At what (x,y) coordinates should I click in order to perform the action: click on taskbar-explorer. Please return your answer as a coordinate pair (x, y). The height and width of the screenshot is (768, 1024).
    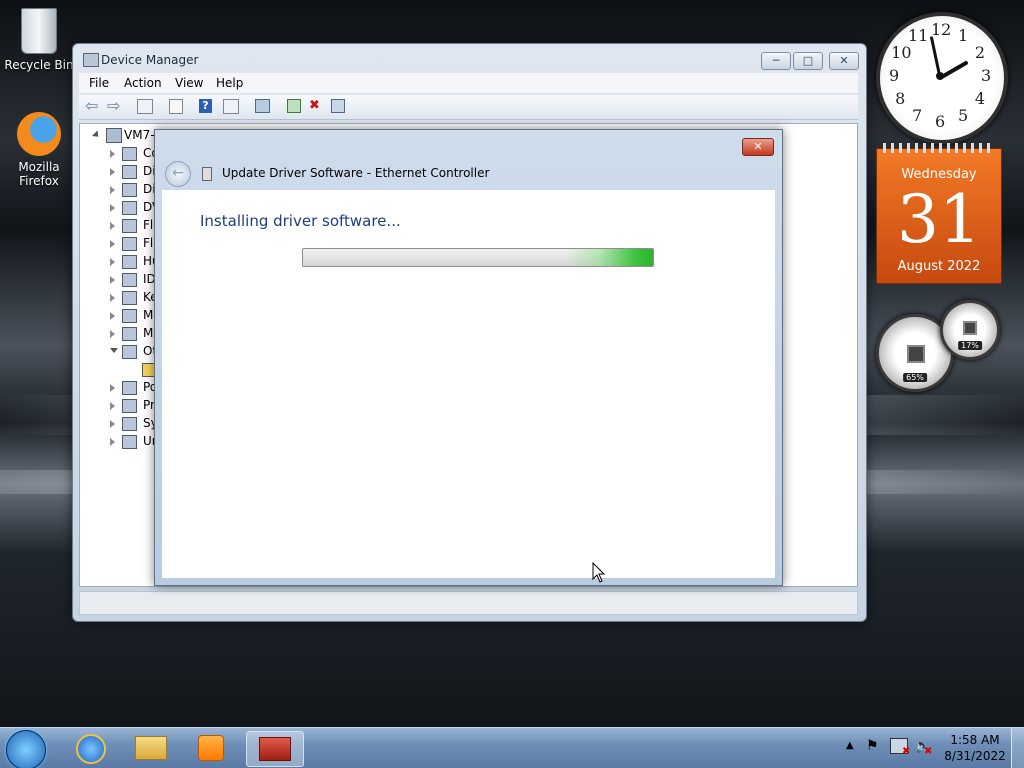
    Looking at the image, I should click on (151, 748).